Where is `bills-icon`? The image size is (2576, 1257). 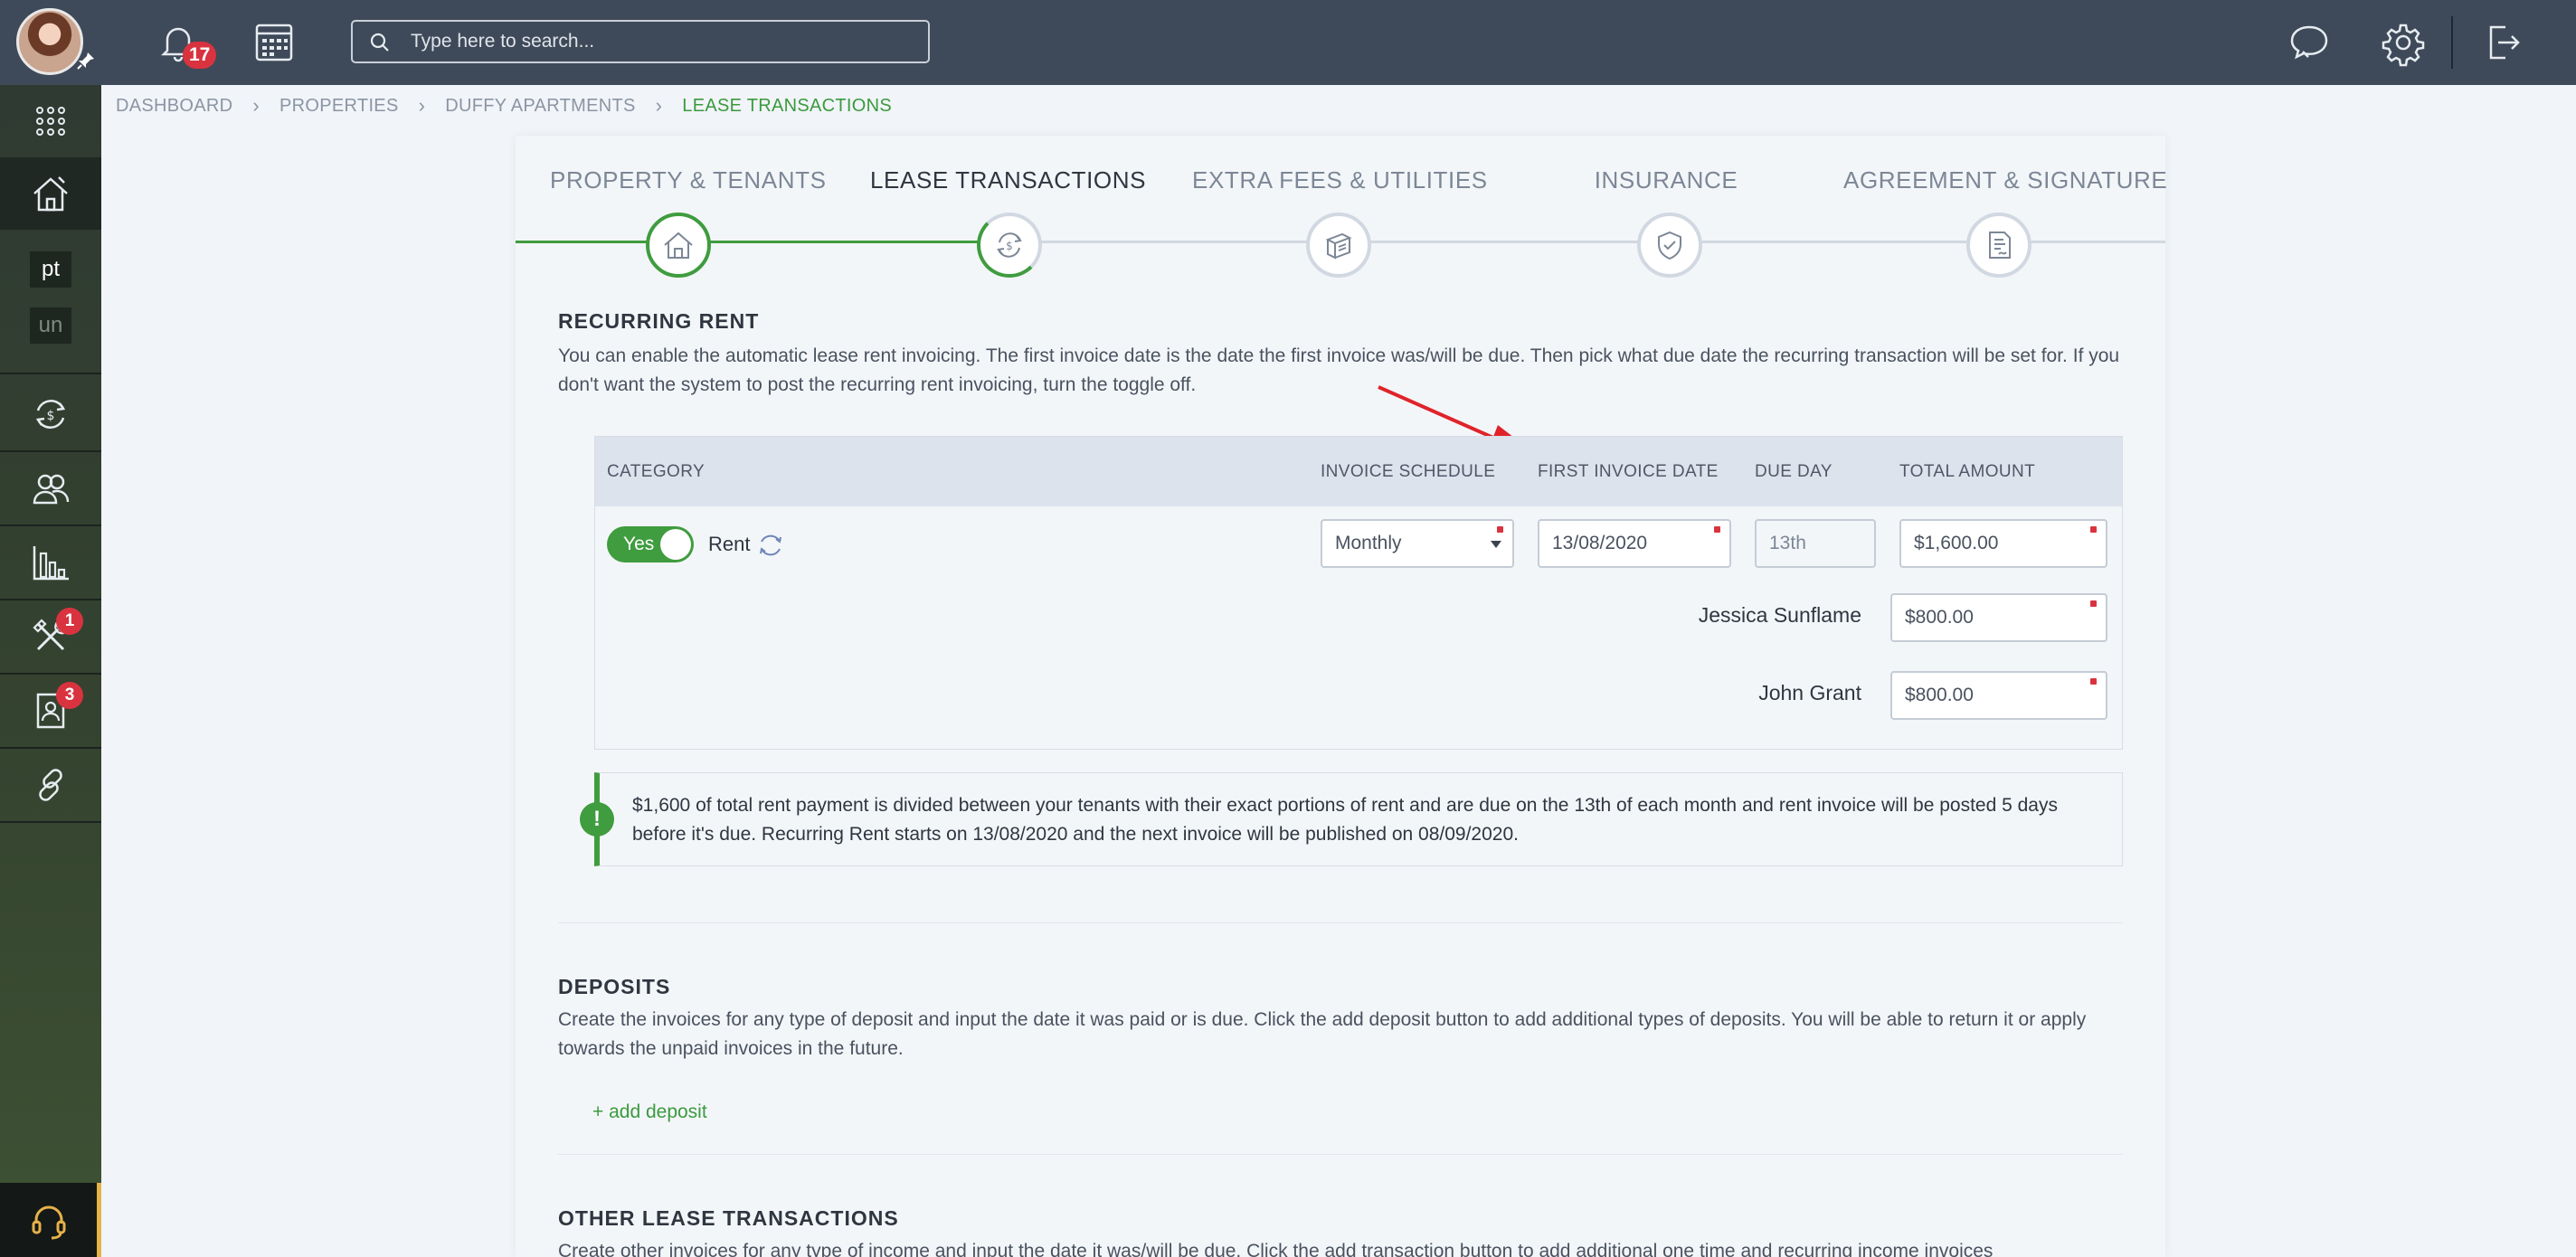
bills-icon is located at coordinates (1339, 246).